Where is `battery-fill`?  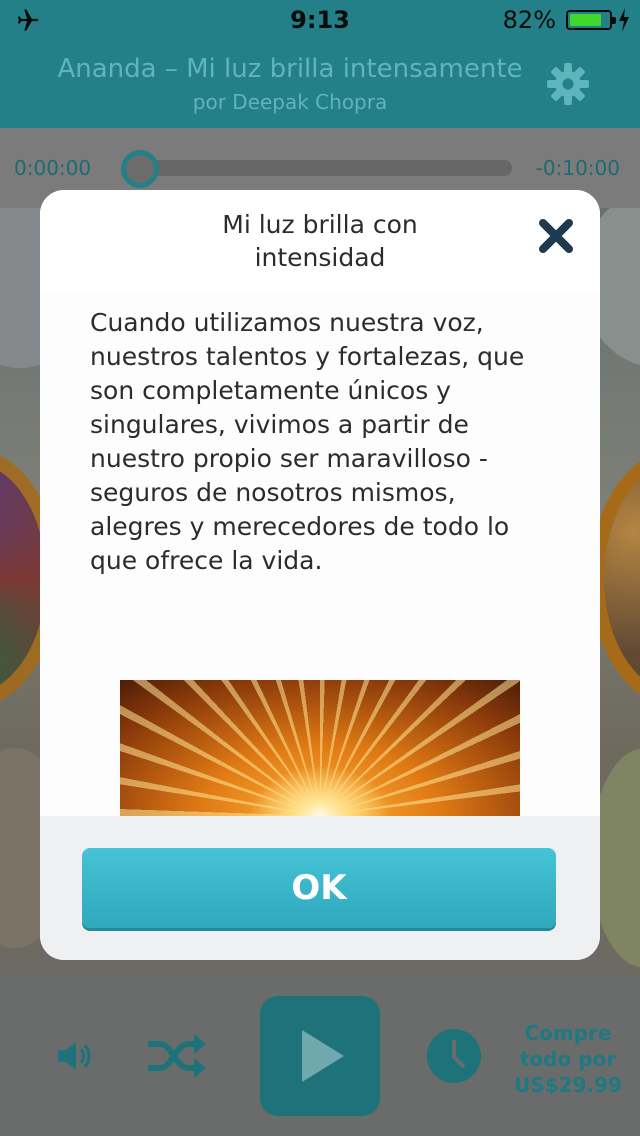
battery-fill is located at coordinates (585, 20).